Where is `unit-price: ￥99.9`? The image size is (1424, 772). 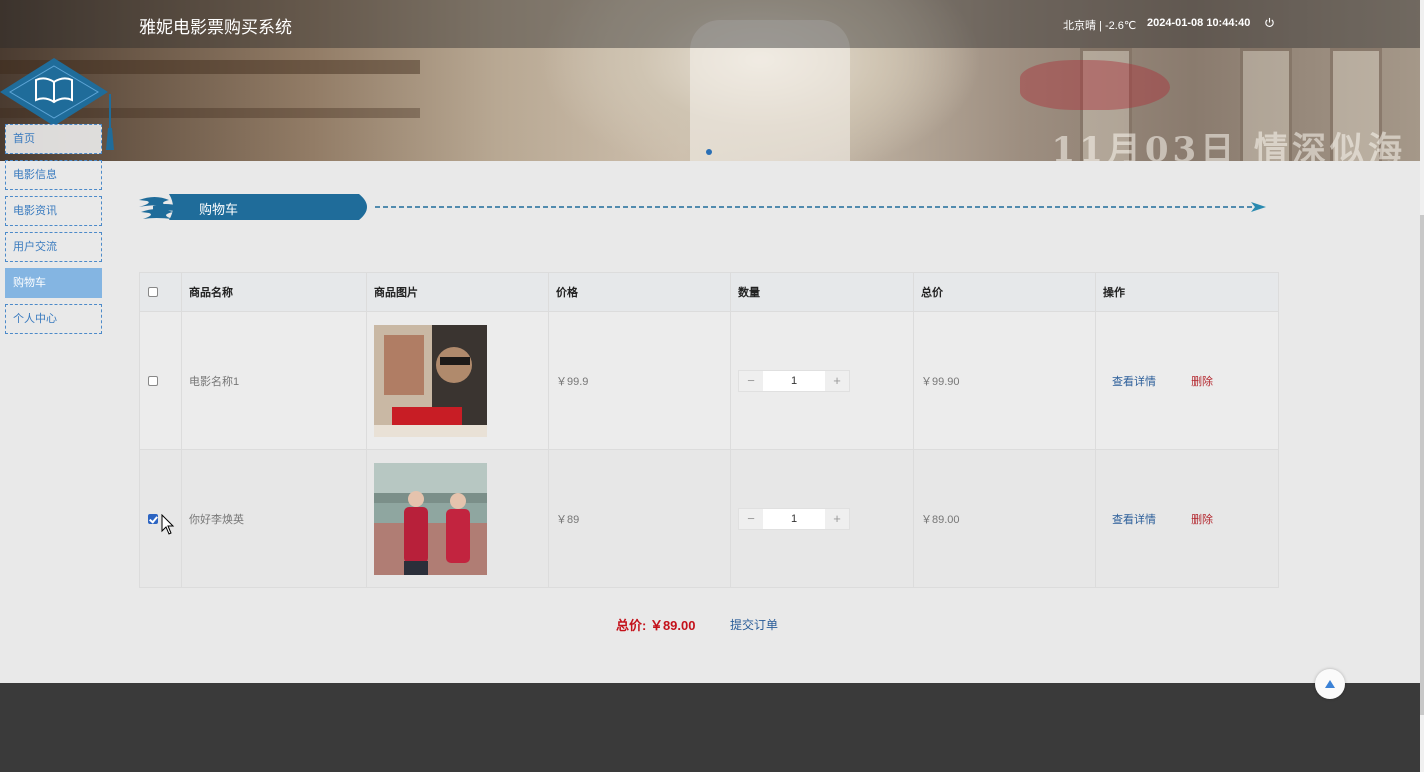
unit-price: ￥99.9 is located at coordinates (639, 380).